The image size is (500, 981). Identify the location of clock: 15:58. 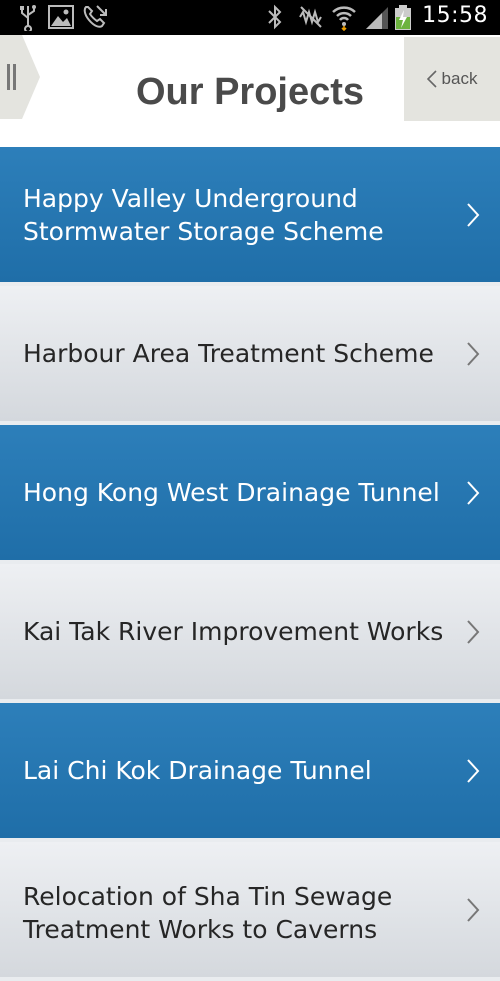
(455, 15).